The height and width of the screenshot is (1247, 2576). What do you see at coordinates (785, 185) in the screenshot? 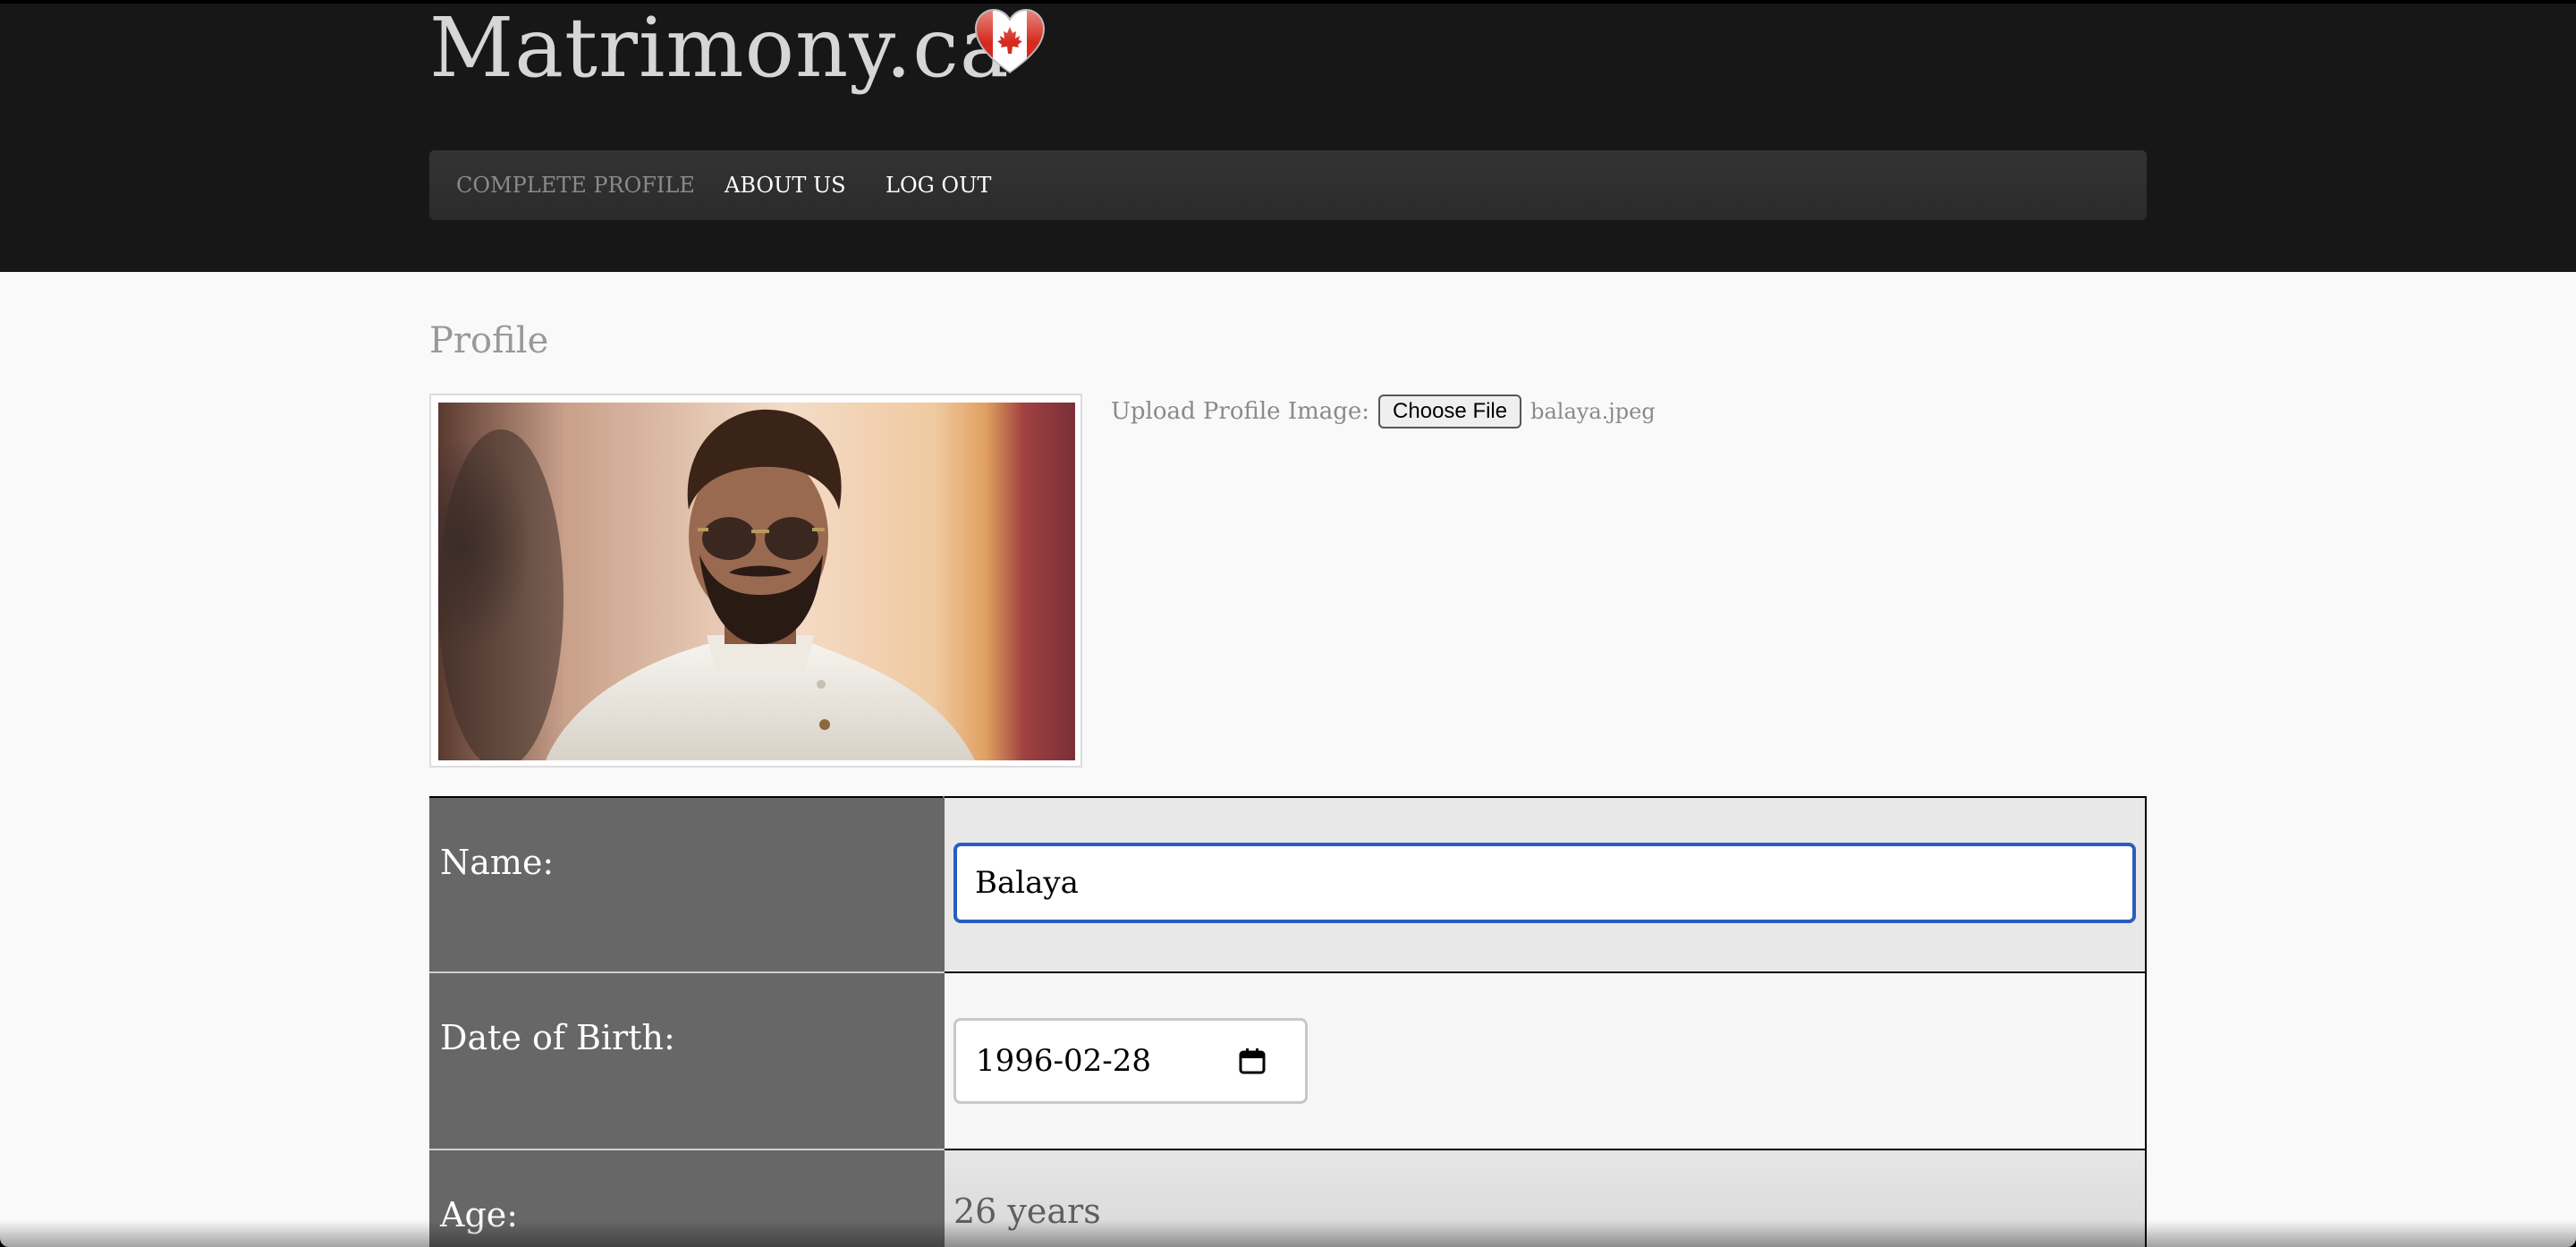
I see `nav-about-us: ABOUT US` at bounding box center [785, 185].